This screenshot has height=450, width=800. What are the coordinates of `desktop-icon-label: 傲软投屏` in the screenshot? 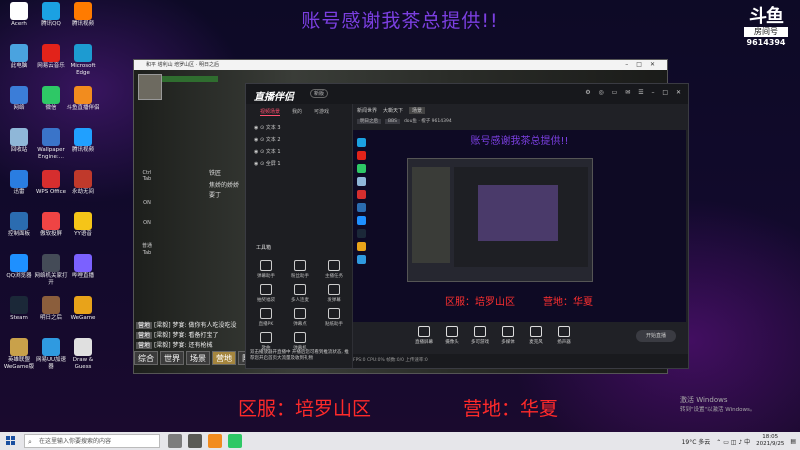 It's located at (50, 234).